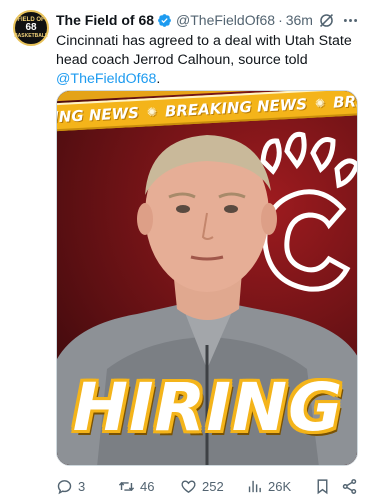 Image resolution: width=371 pixels, height=500 pixels. Describe the element at coordinates (31, 36) in the screenshot. I see `avatar-text-bottom: BASKETBALL` at that location.